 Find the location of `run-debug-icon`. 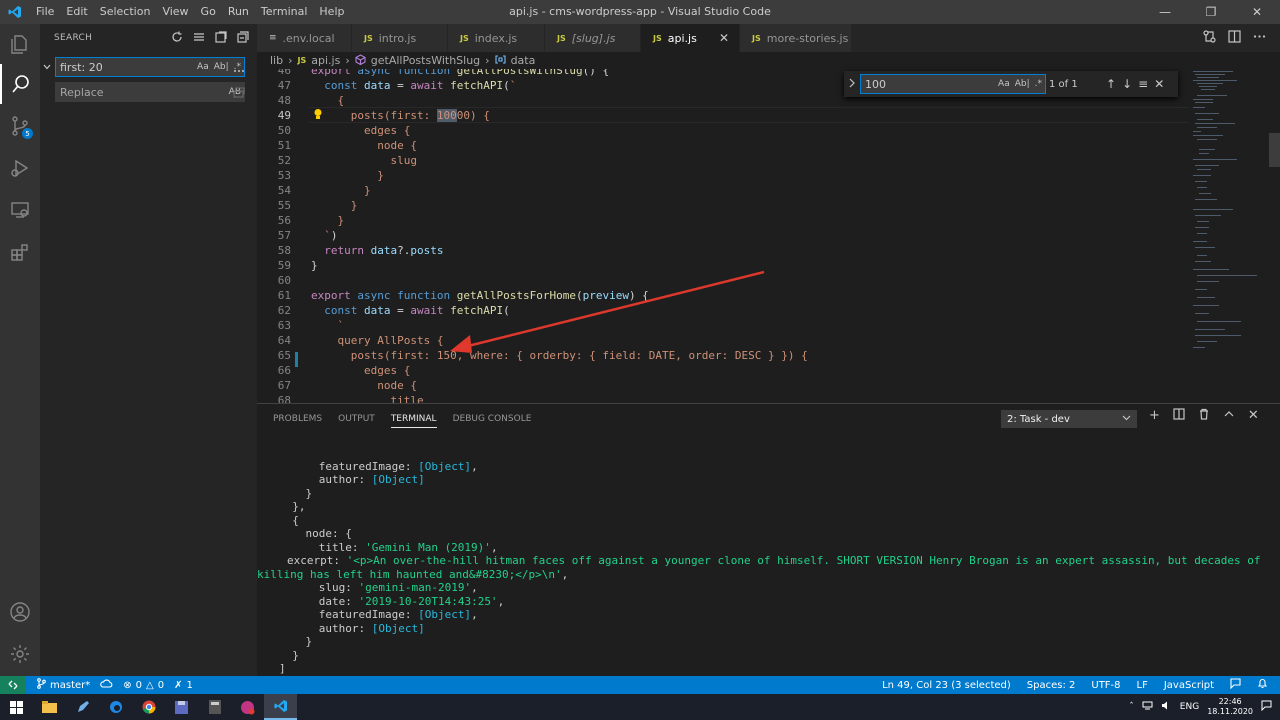

run-debug-icon is located at coordinates (20, 168).